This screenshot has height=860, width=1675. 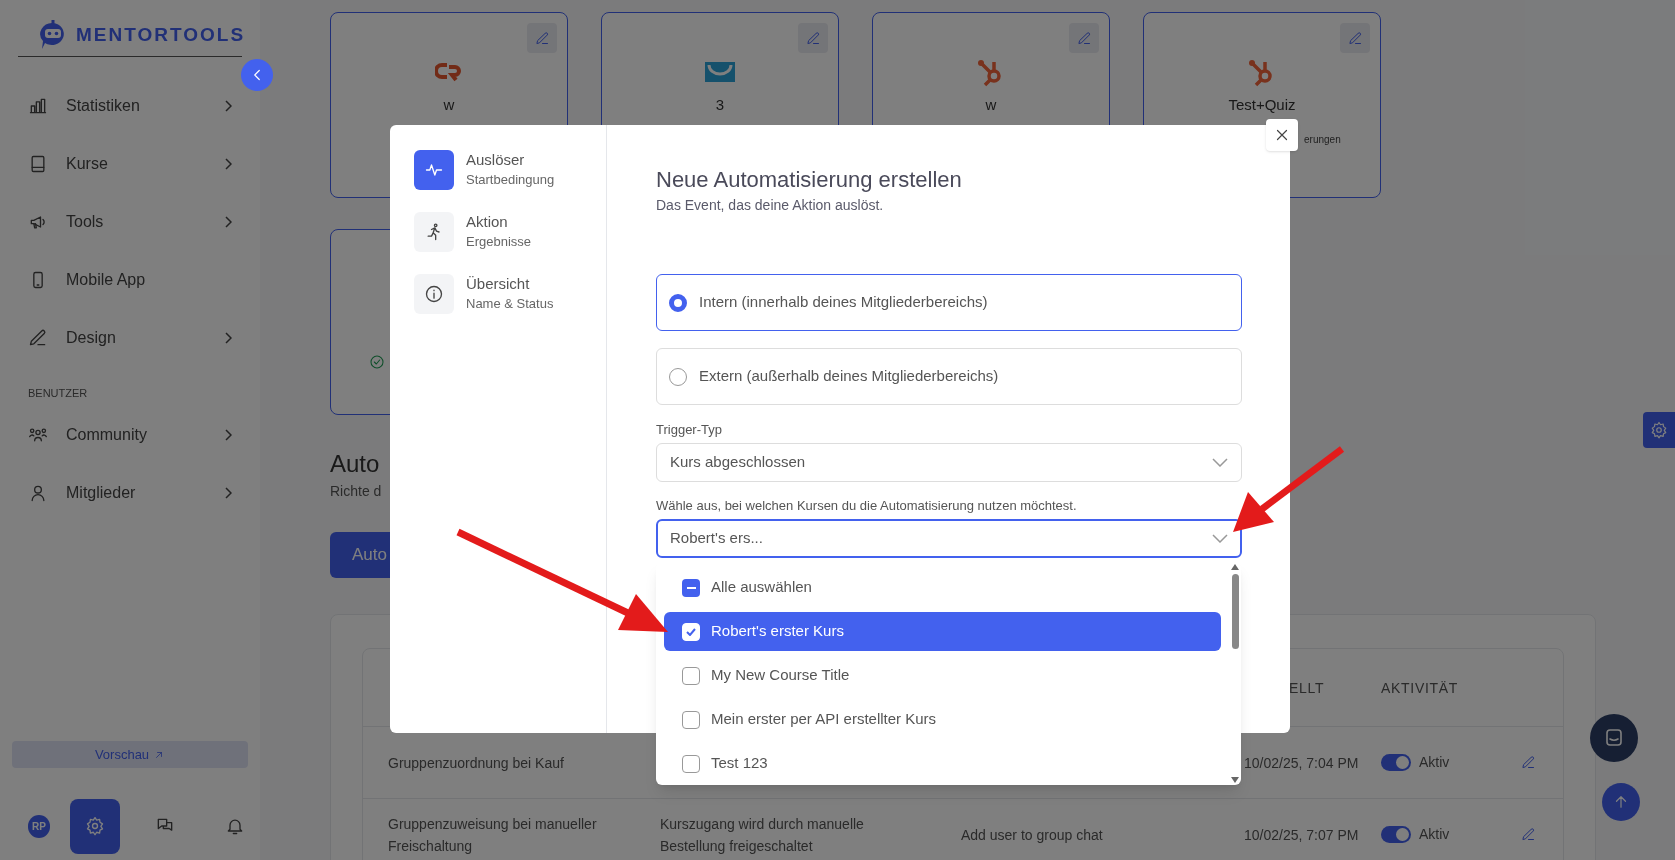 I want to click on dropdown-option: My New Course Title, so click(x=942, y=675).